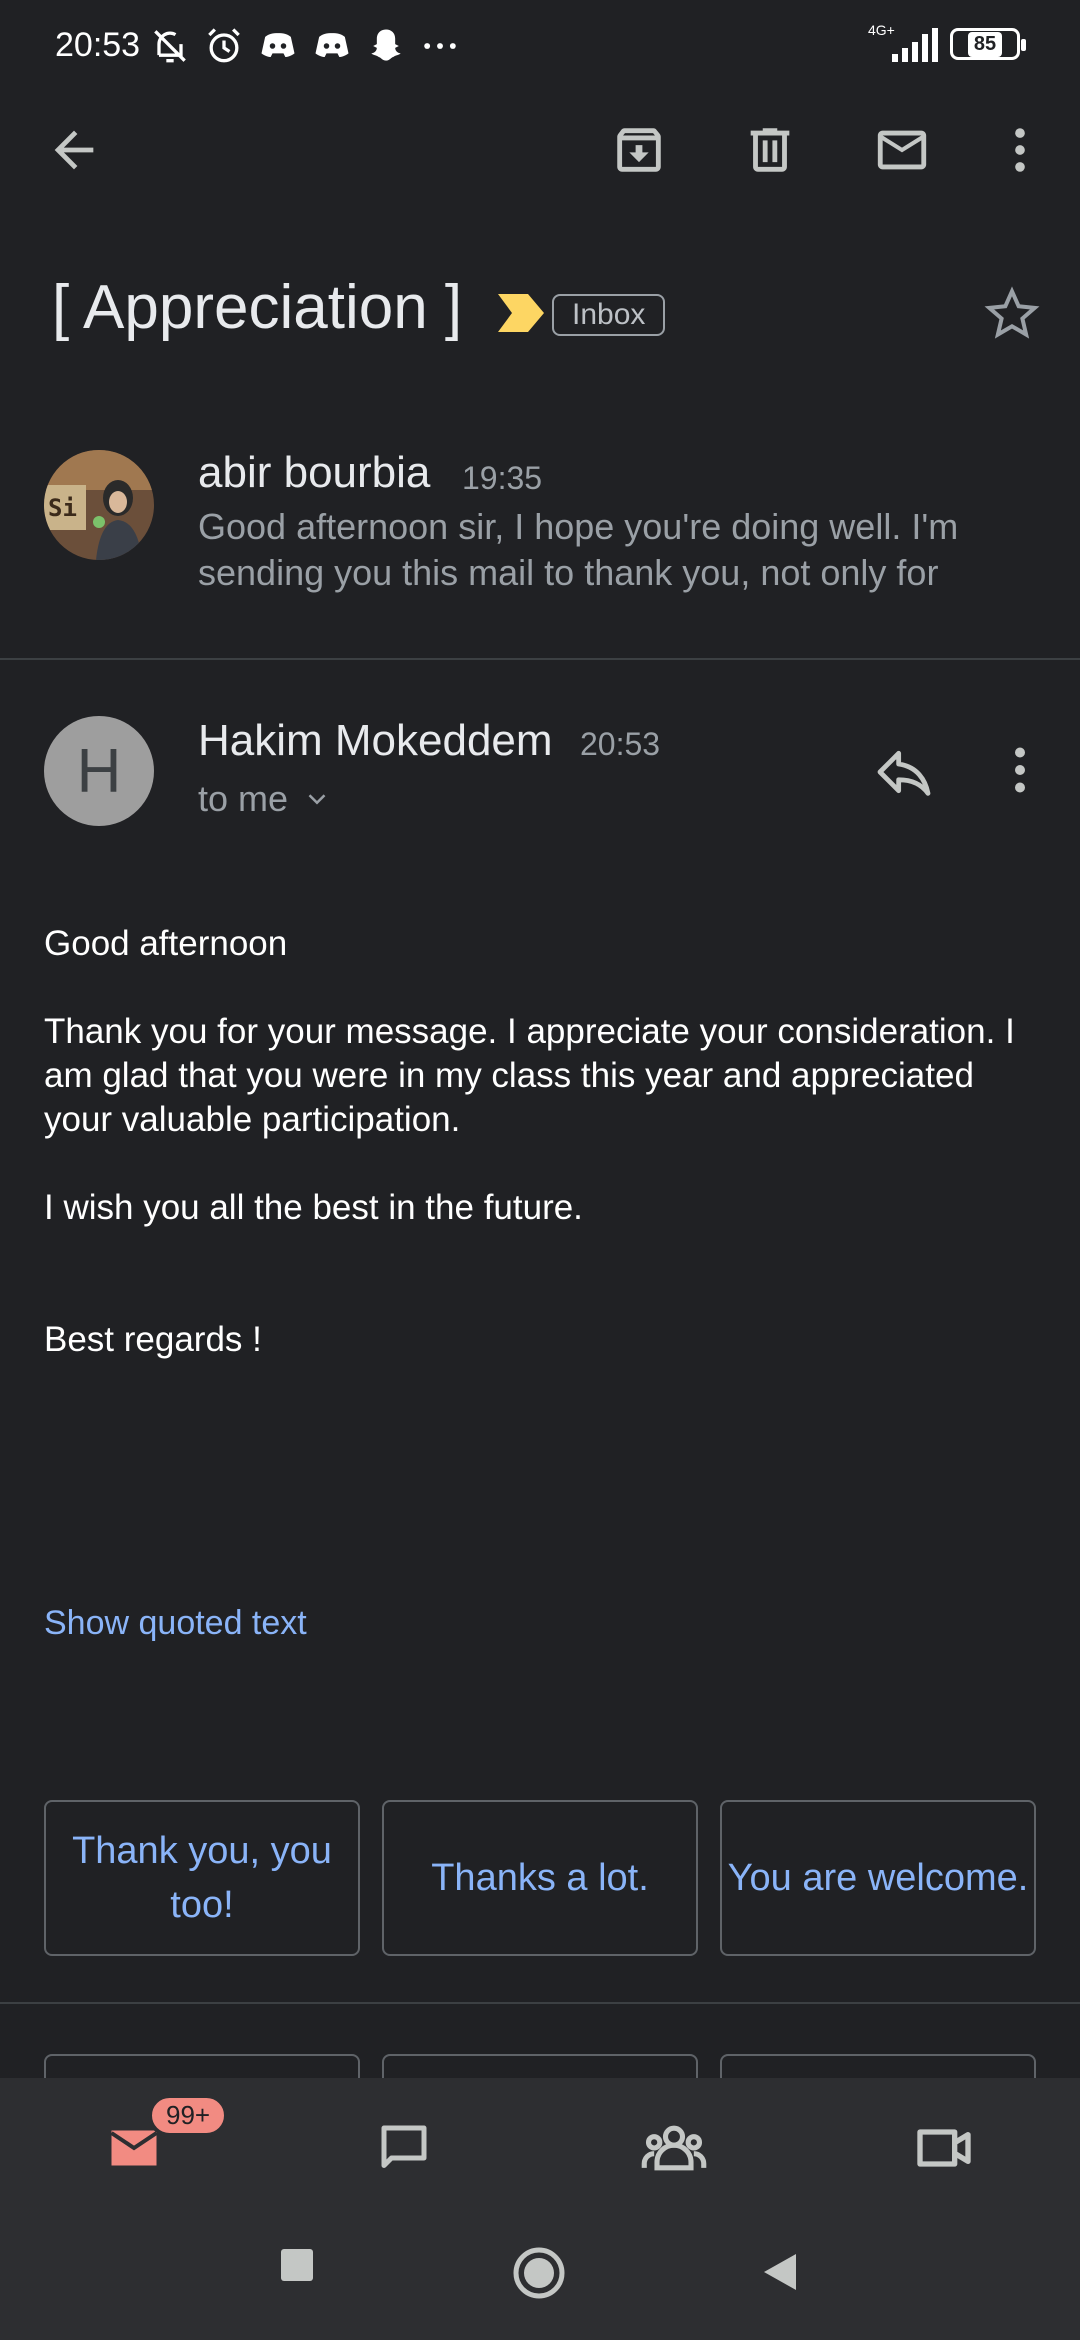  I want to click on sender-name: Hakim Mokeddem, so click(375, 740).